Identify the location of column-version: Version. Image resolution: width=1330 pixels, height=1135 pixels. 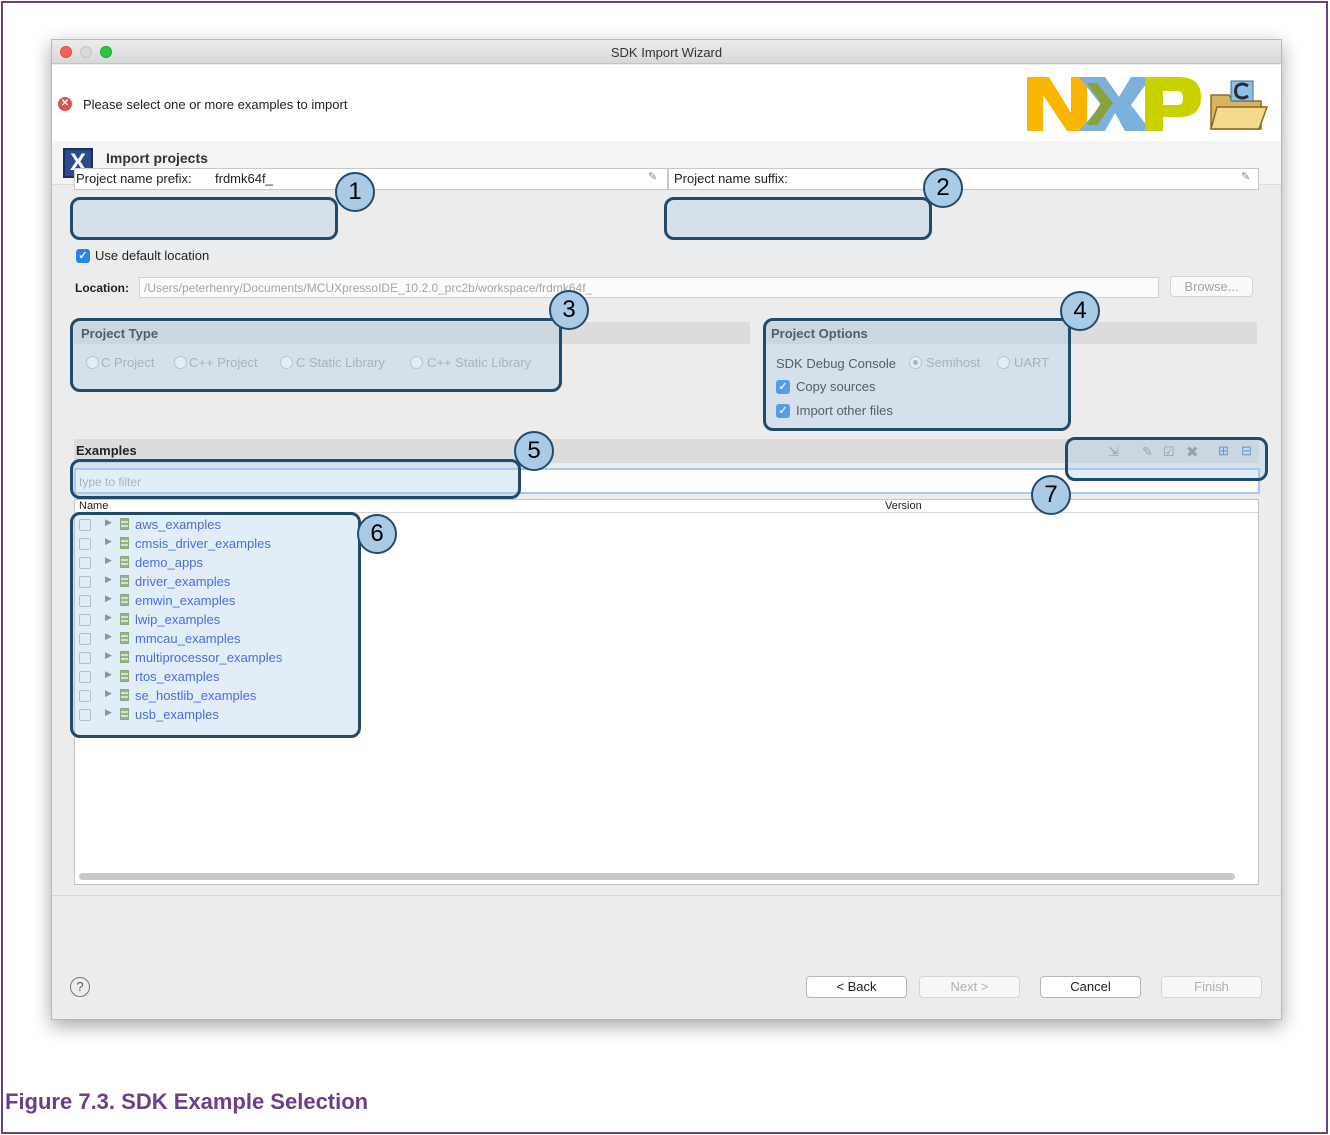
(903, 506).